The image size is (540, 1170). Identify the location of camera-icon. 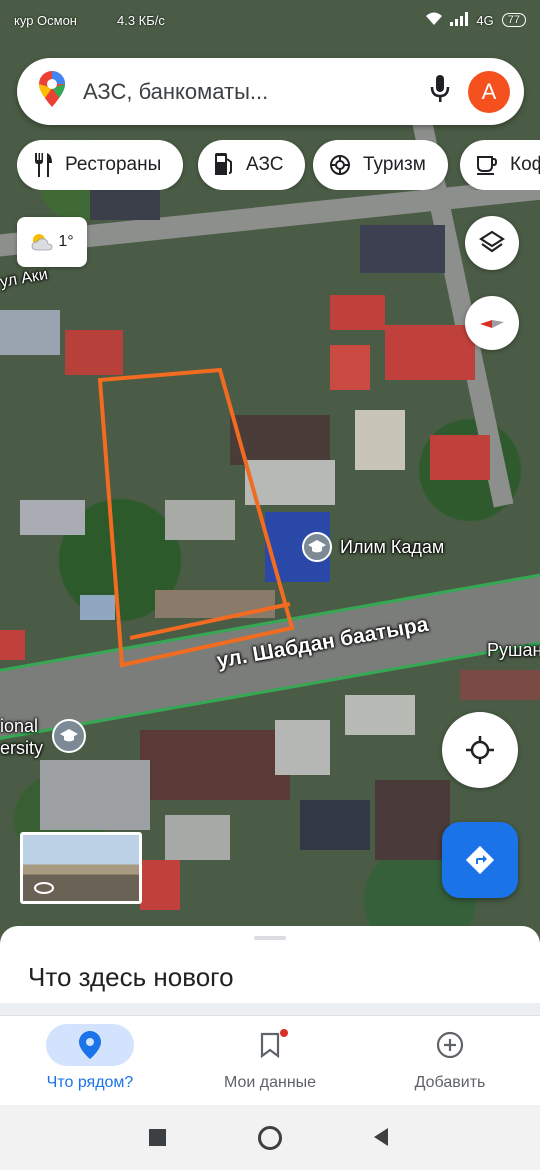
(340, 165).